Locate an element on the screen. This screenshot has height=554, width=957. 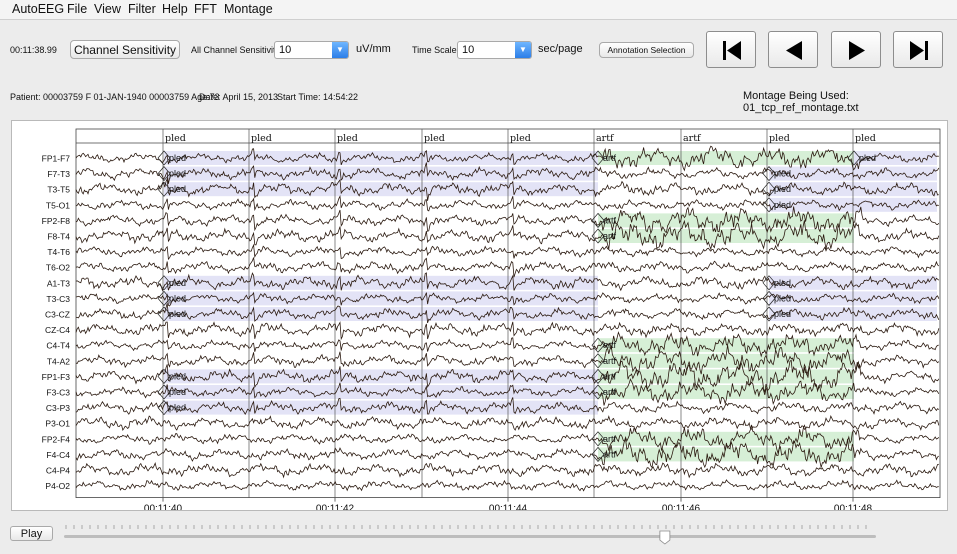
channel-label: T4-T6 is located at coordinates (58, 252).